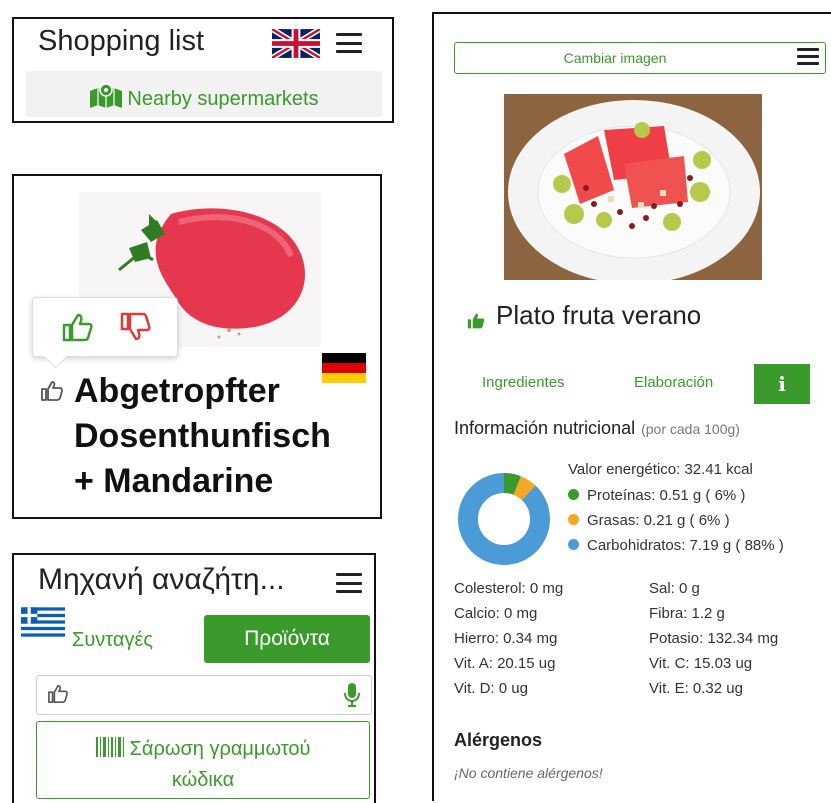  Describe the element at coordinates (121, 41) in the screenshot. I see `shopping-list-title: Shopping list` at that location.